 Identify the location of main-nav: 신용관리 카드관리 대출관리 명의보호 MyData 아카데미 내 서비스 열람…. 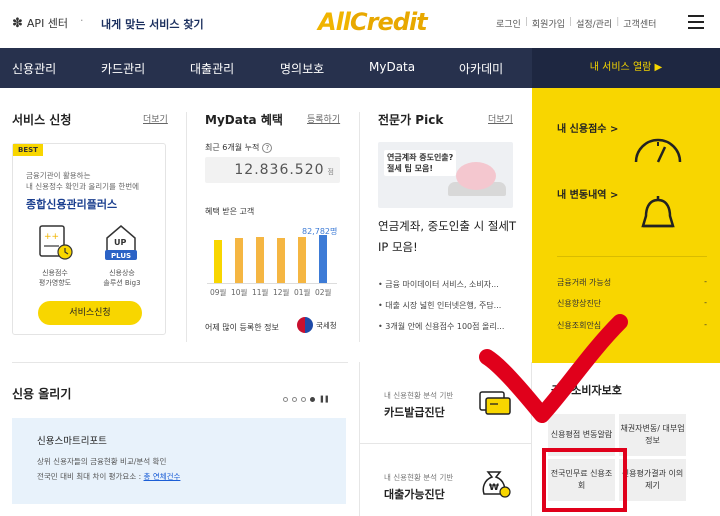
(360, 68).